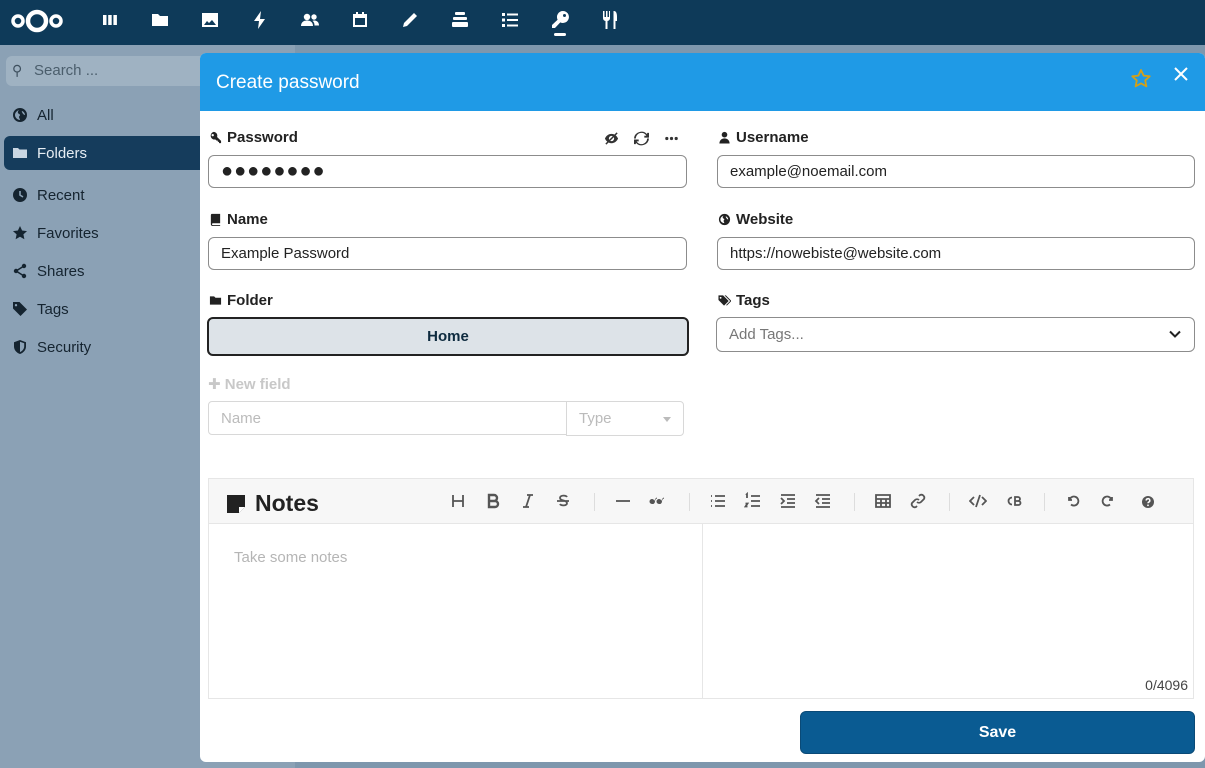  What do you see at coordinates (447, 171) in the screenshot?
I see `password-field: ●●●●●●●●` at bounding box center [447, 171].